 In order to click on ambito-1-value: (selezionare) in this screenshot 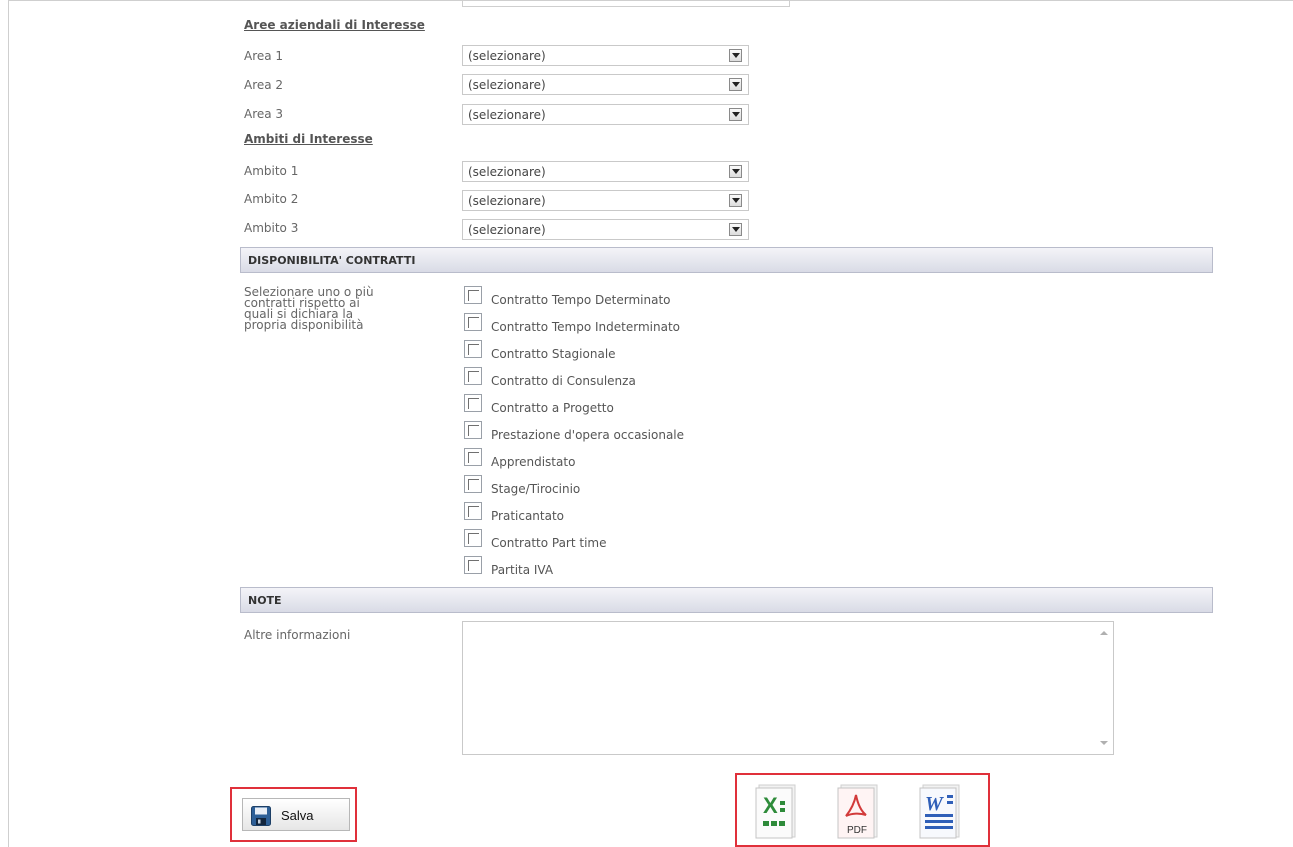, I will do `click(507, 172)`.